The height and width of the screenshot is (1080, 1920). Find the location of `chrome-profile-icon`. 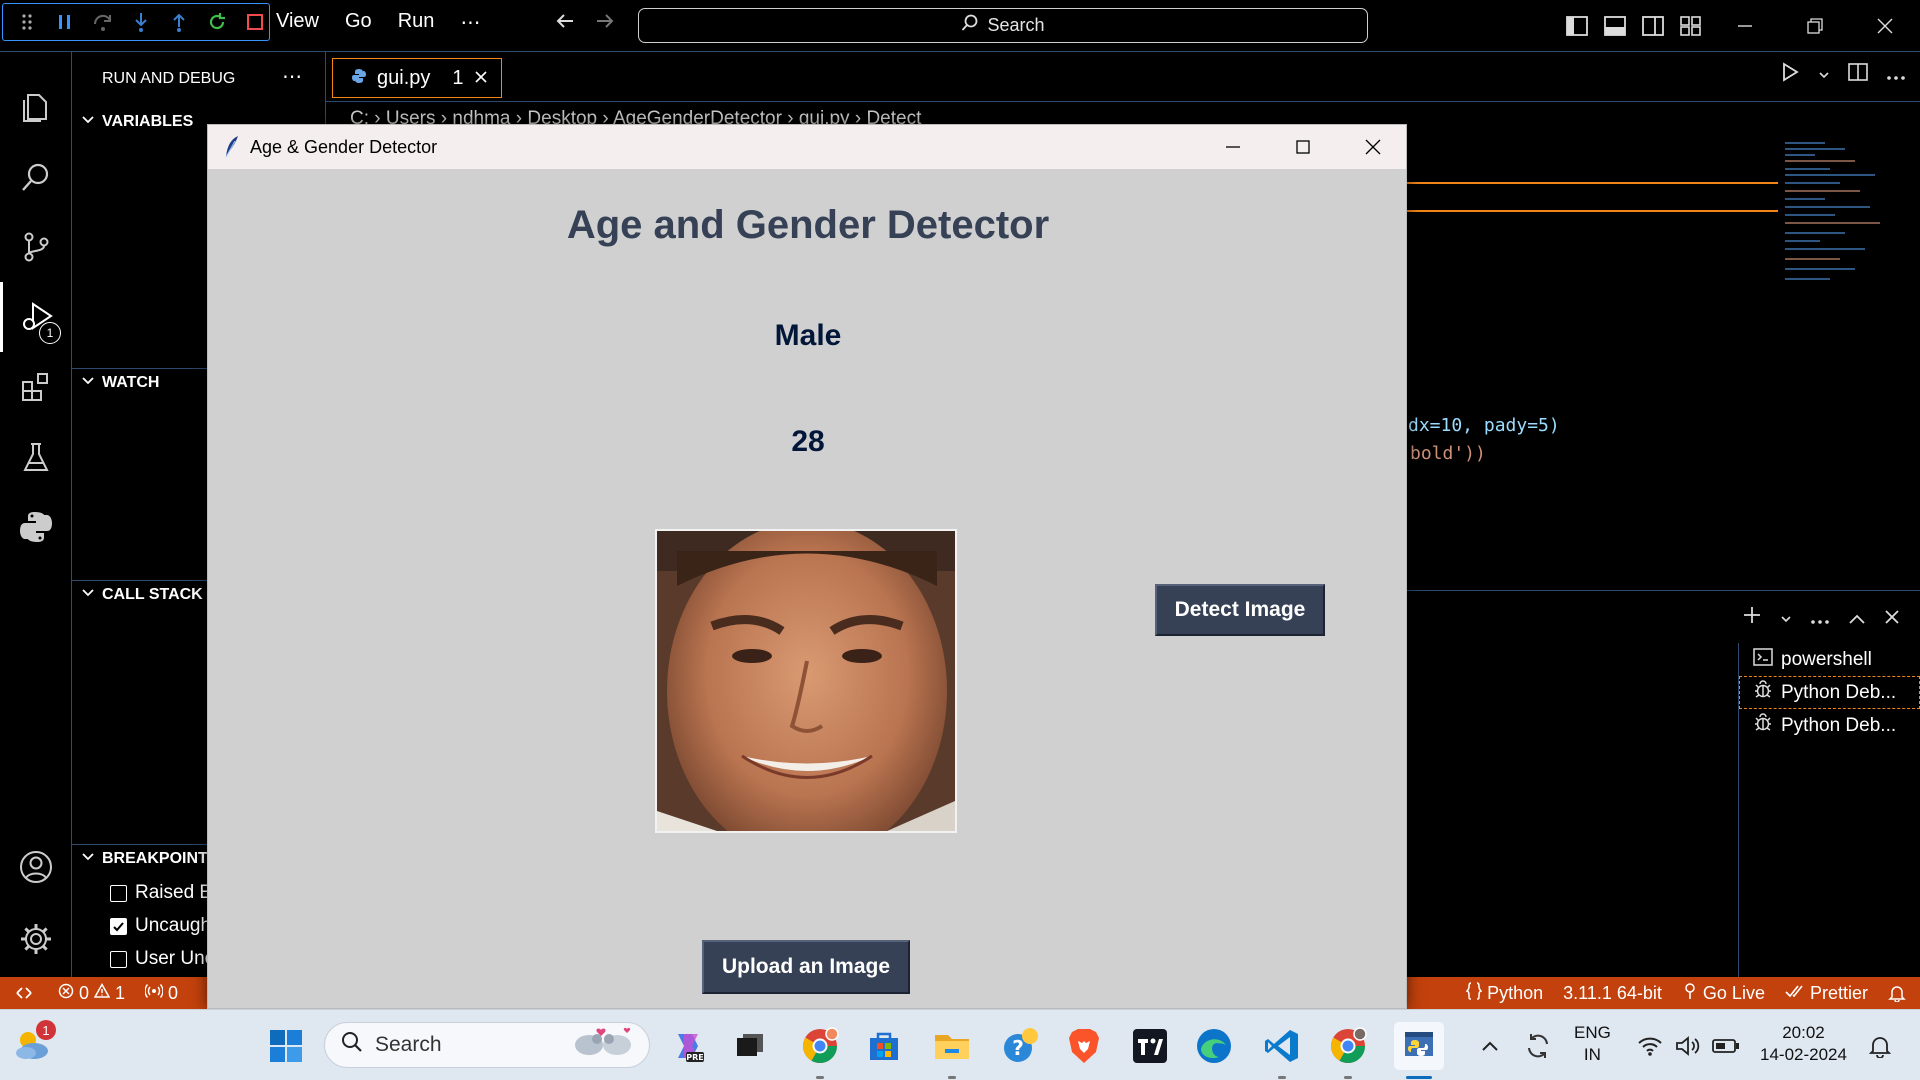

chrome-profile-icon is located at coordinates (820, 1046).